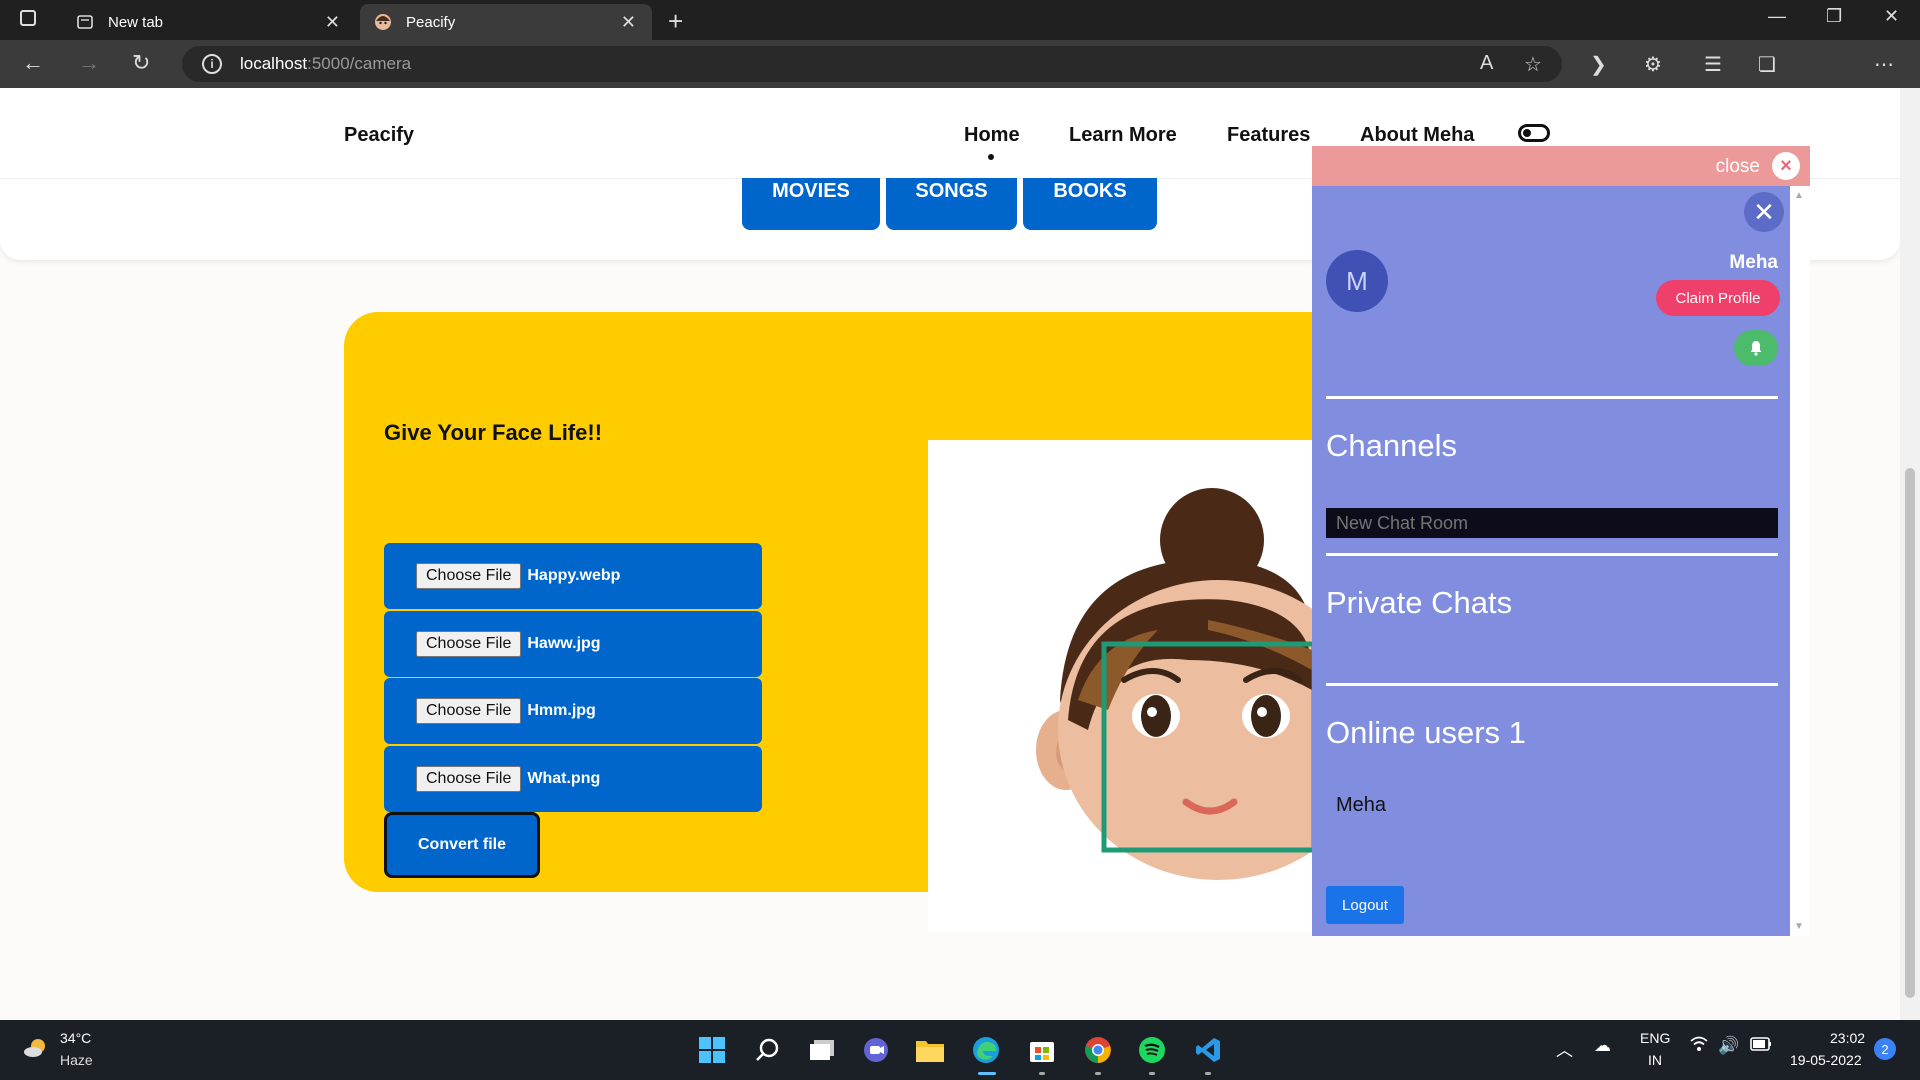 The image size is (1920, 1080). I want to click on file-explorer-icon, so click(930, 1050).